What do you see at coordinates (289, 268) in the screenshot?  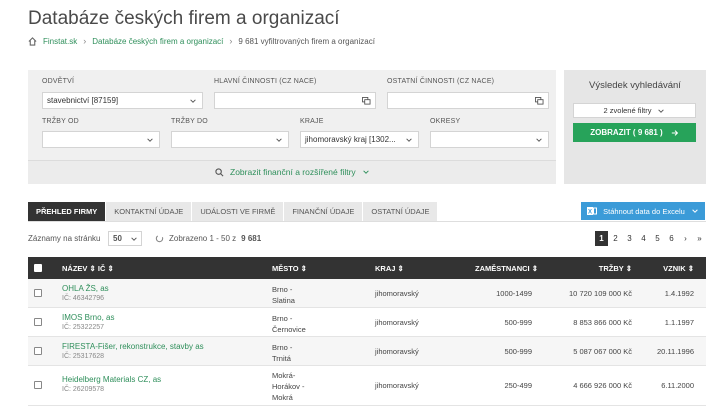 I see `column-city-header: MĚSTO ⇕` at bounding box center [289, 268].